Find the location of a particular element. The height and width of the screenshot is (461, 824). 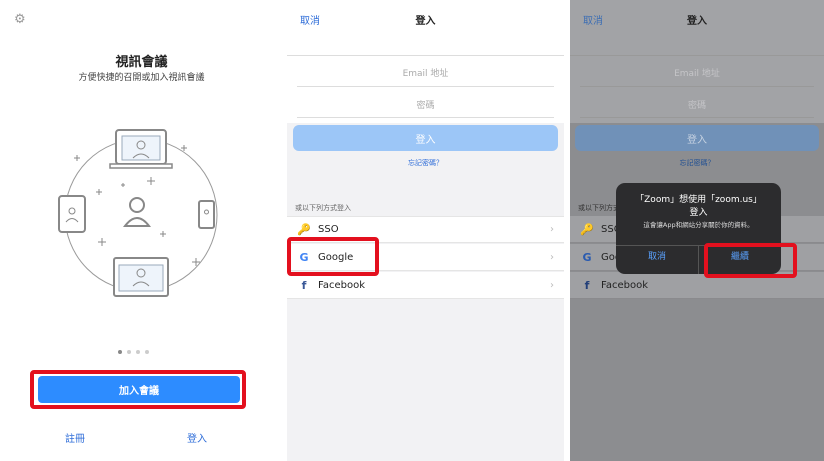

page-dot-active is located at coordinates (120, 352).